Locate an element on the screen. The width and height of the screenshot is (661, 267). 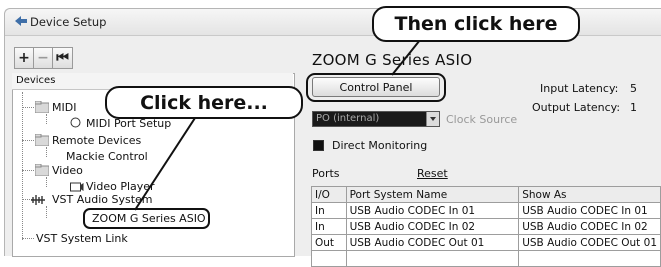
table-header-row: I/O Port System Name Show As is located at coordinates (486, 194).